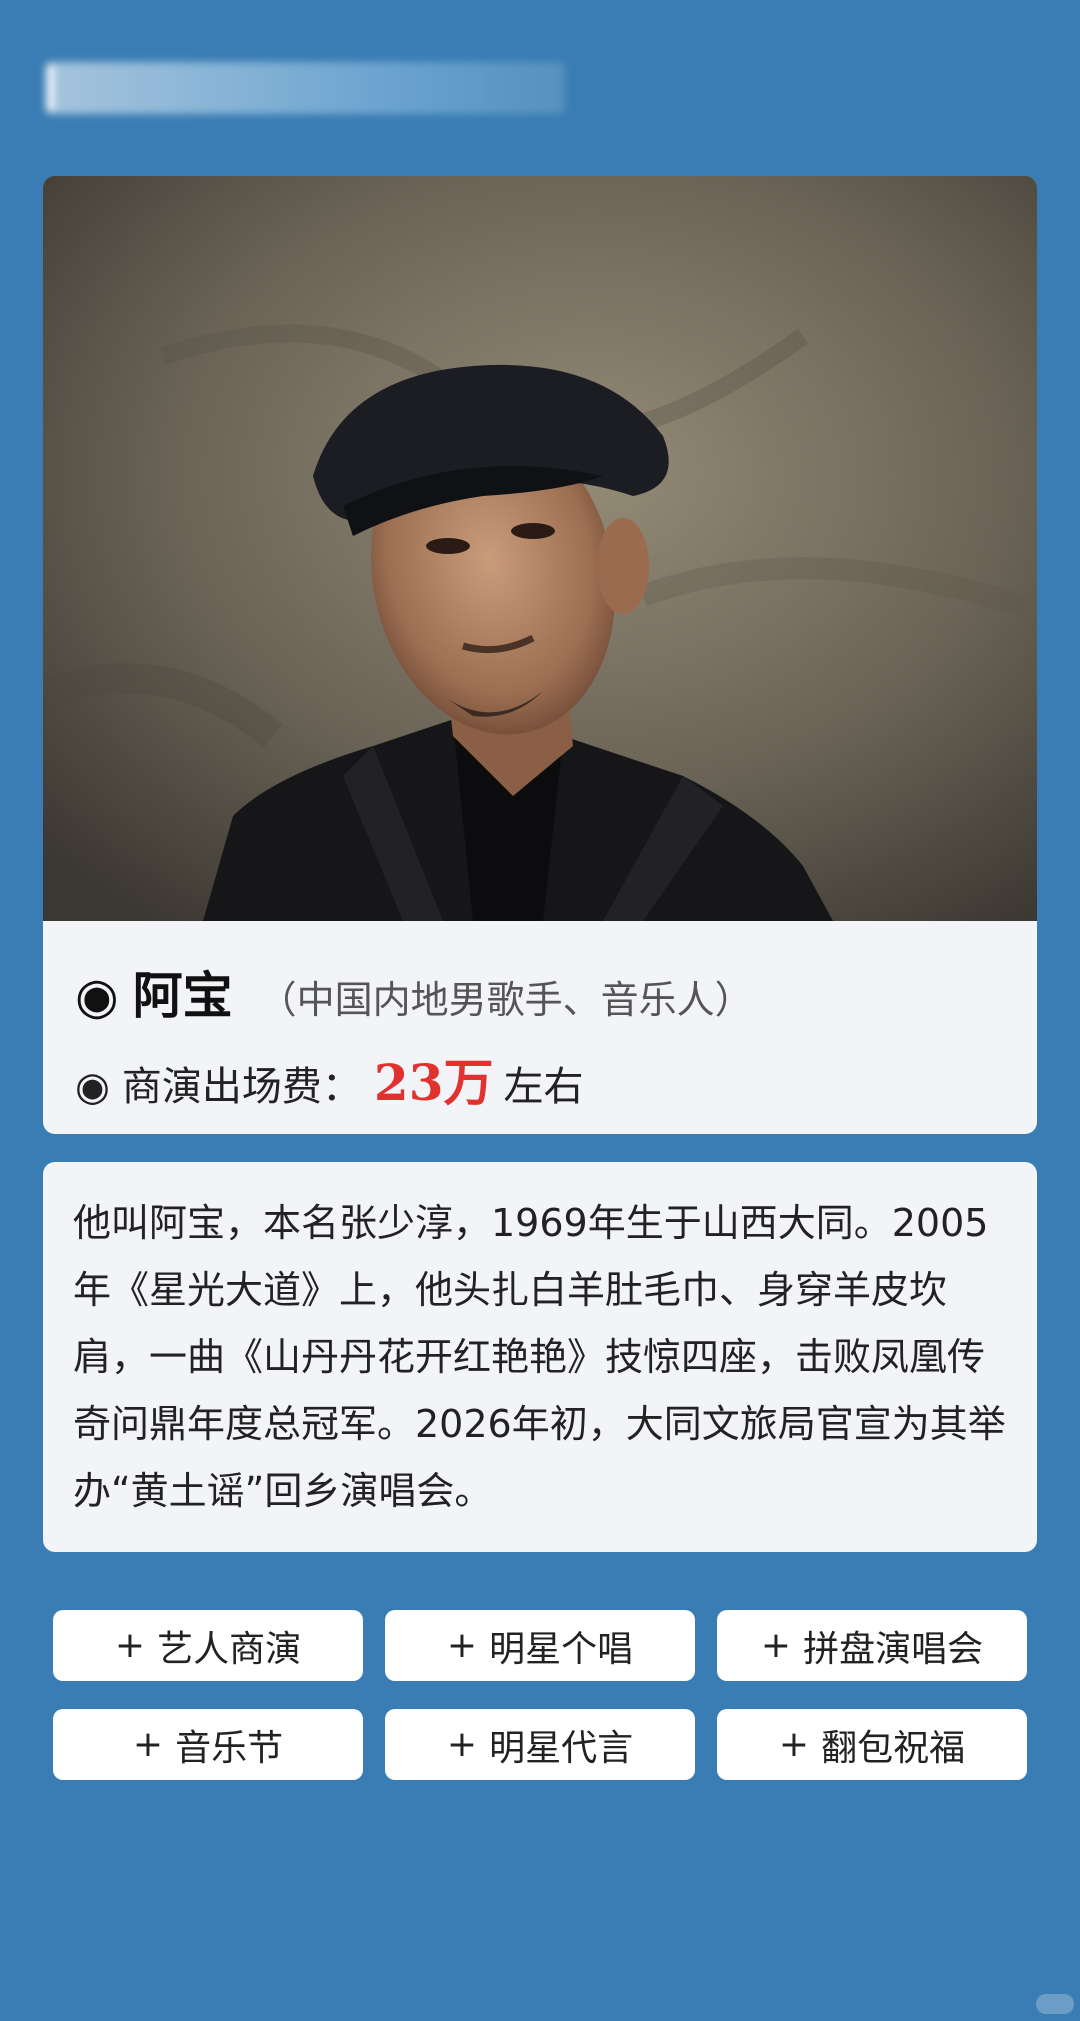 The image size is (1080, 2021). I want to click on tag-label: 艺人商演, so click(229, 1649).